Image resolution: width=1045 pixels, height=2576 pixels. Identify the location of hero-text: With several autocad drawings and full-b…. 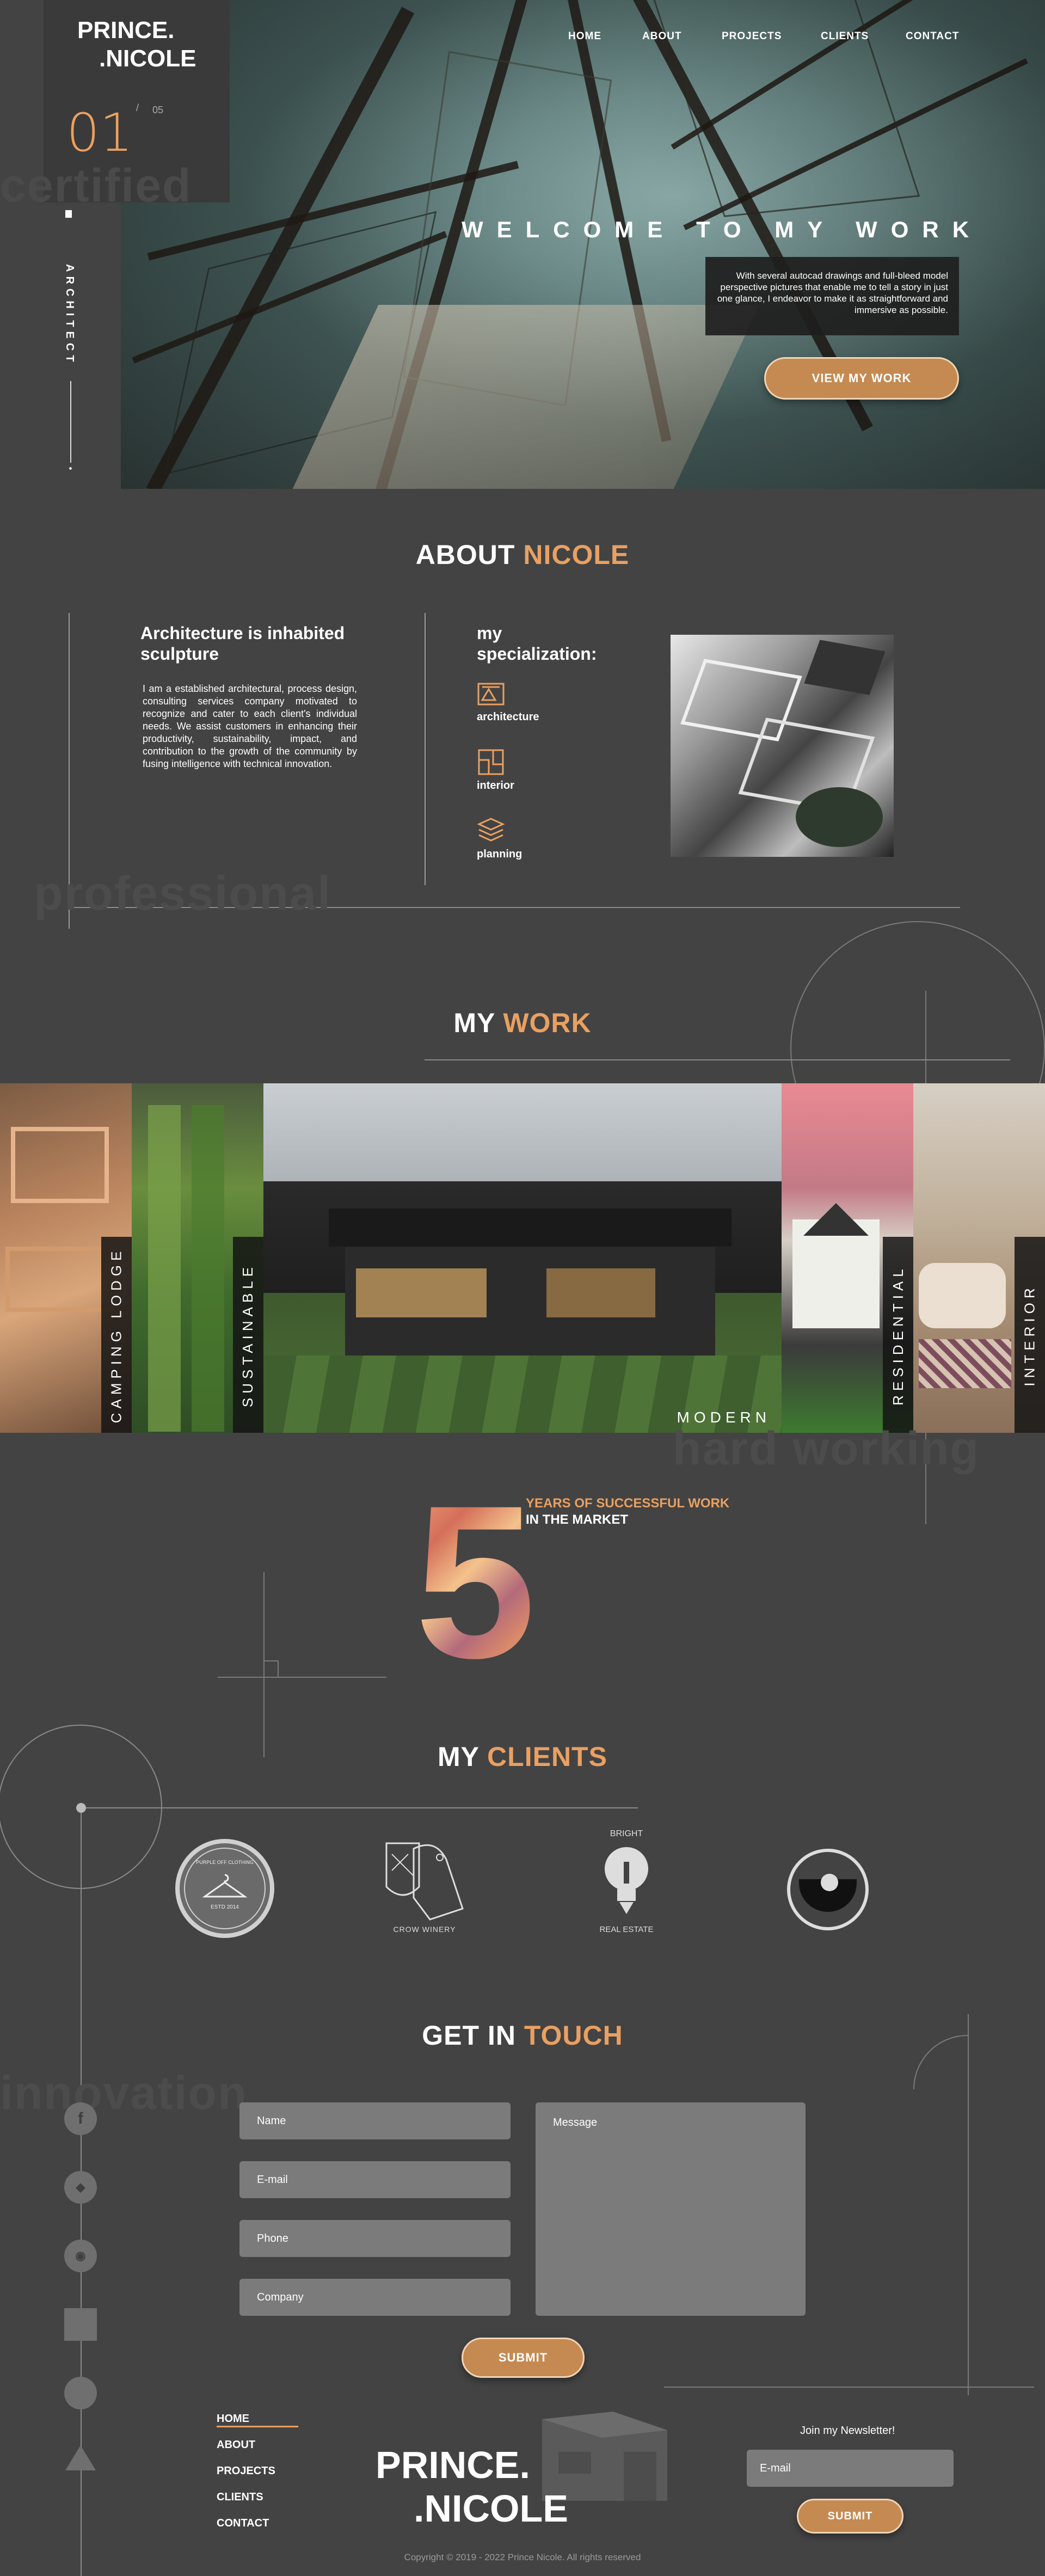
(832, 296).